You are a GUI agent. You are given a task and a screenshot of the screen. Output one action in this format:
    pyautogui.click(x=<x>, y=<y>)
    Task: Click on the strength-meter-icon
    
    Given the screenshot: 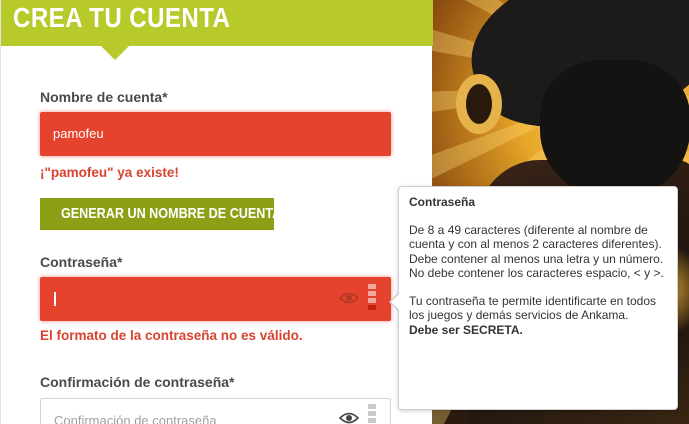 What is the action you would take?
    pyautogui.click(x=372, y=299)
    